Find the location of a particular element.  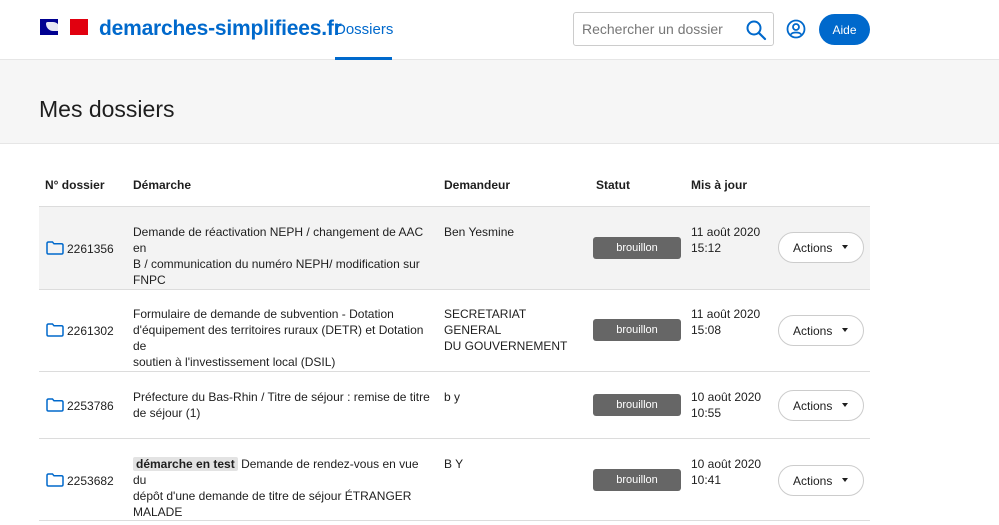

column-header-demandeur: Demandeur is located at coordinates (477, 185).